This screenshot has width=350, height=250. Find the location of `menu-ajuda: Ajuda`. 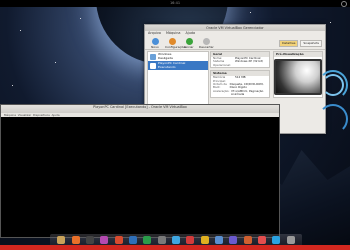

menu-ajuda: Ajuda is located at coordinates (190, 33).